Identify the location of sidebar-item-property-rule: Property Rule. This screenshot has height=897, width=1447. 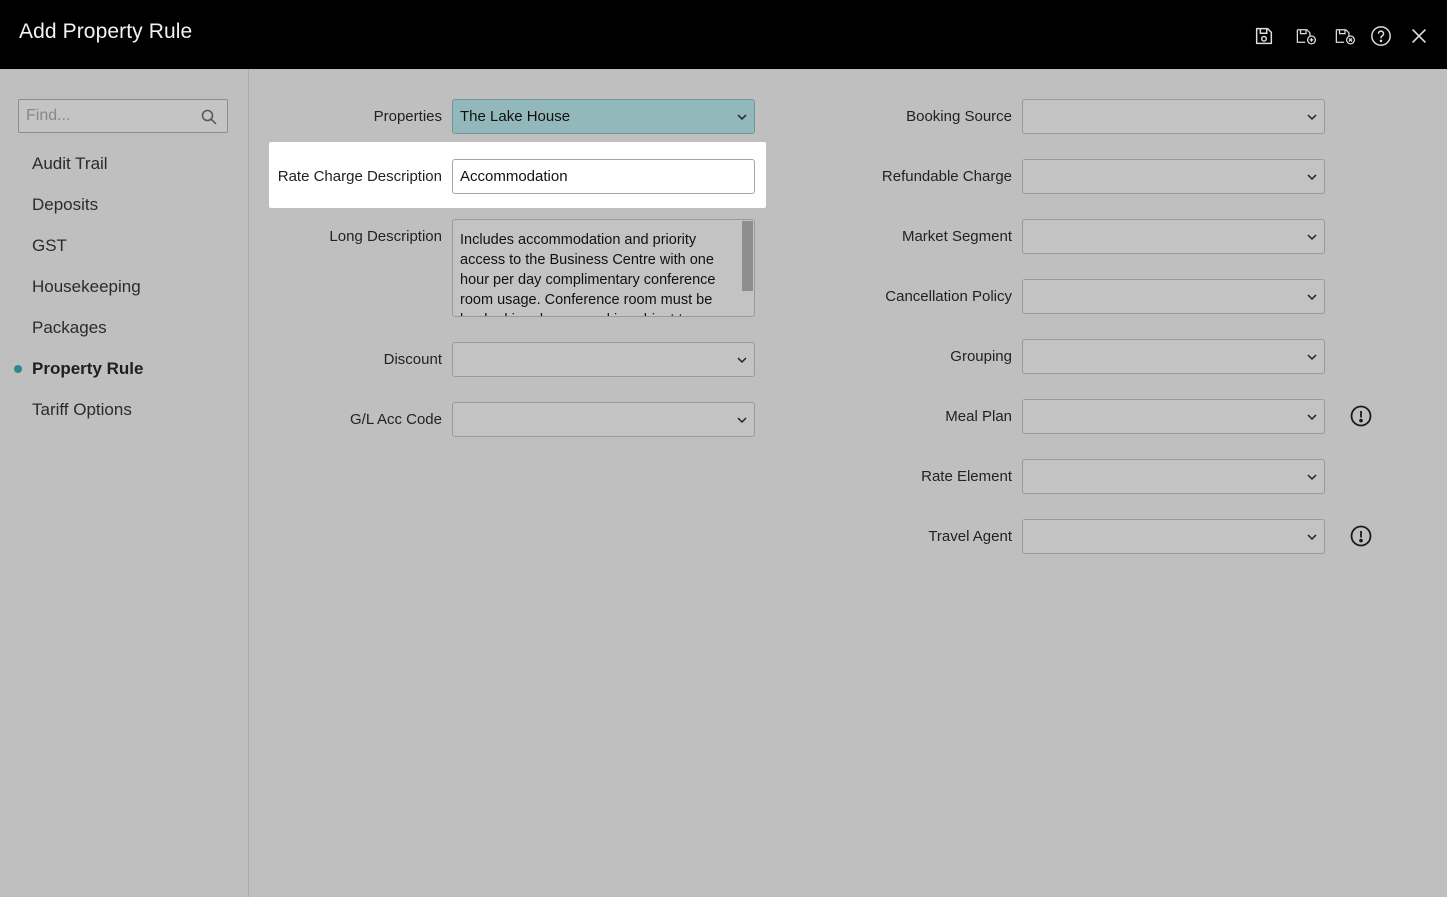
(124, 368).